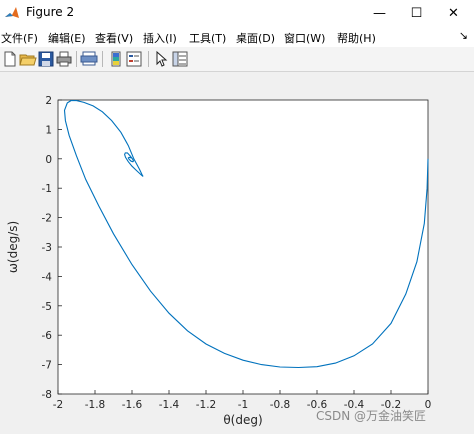 This screenshot has width=474, height=434. Describe the element at coordinates (89, 59) in the screenshot. I see `print-preview-icon` at that location.